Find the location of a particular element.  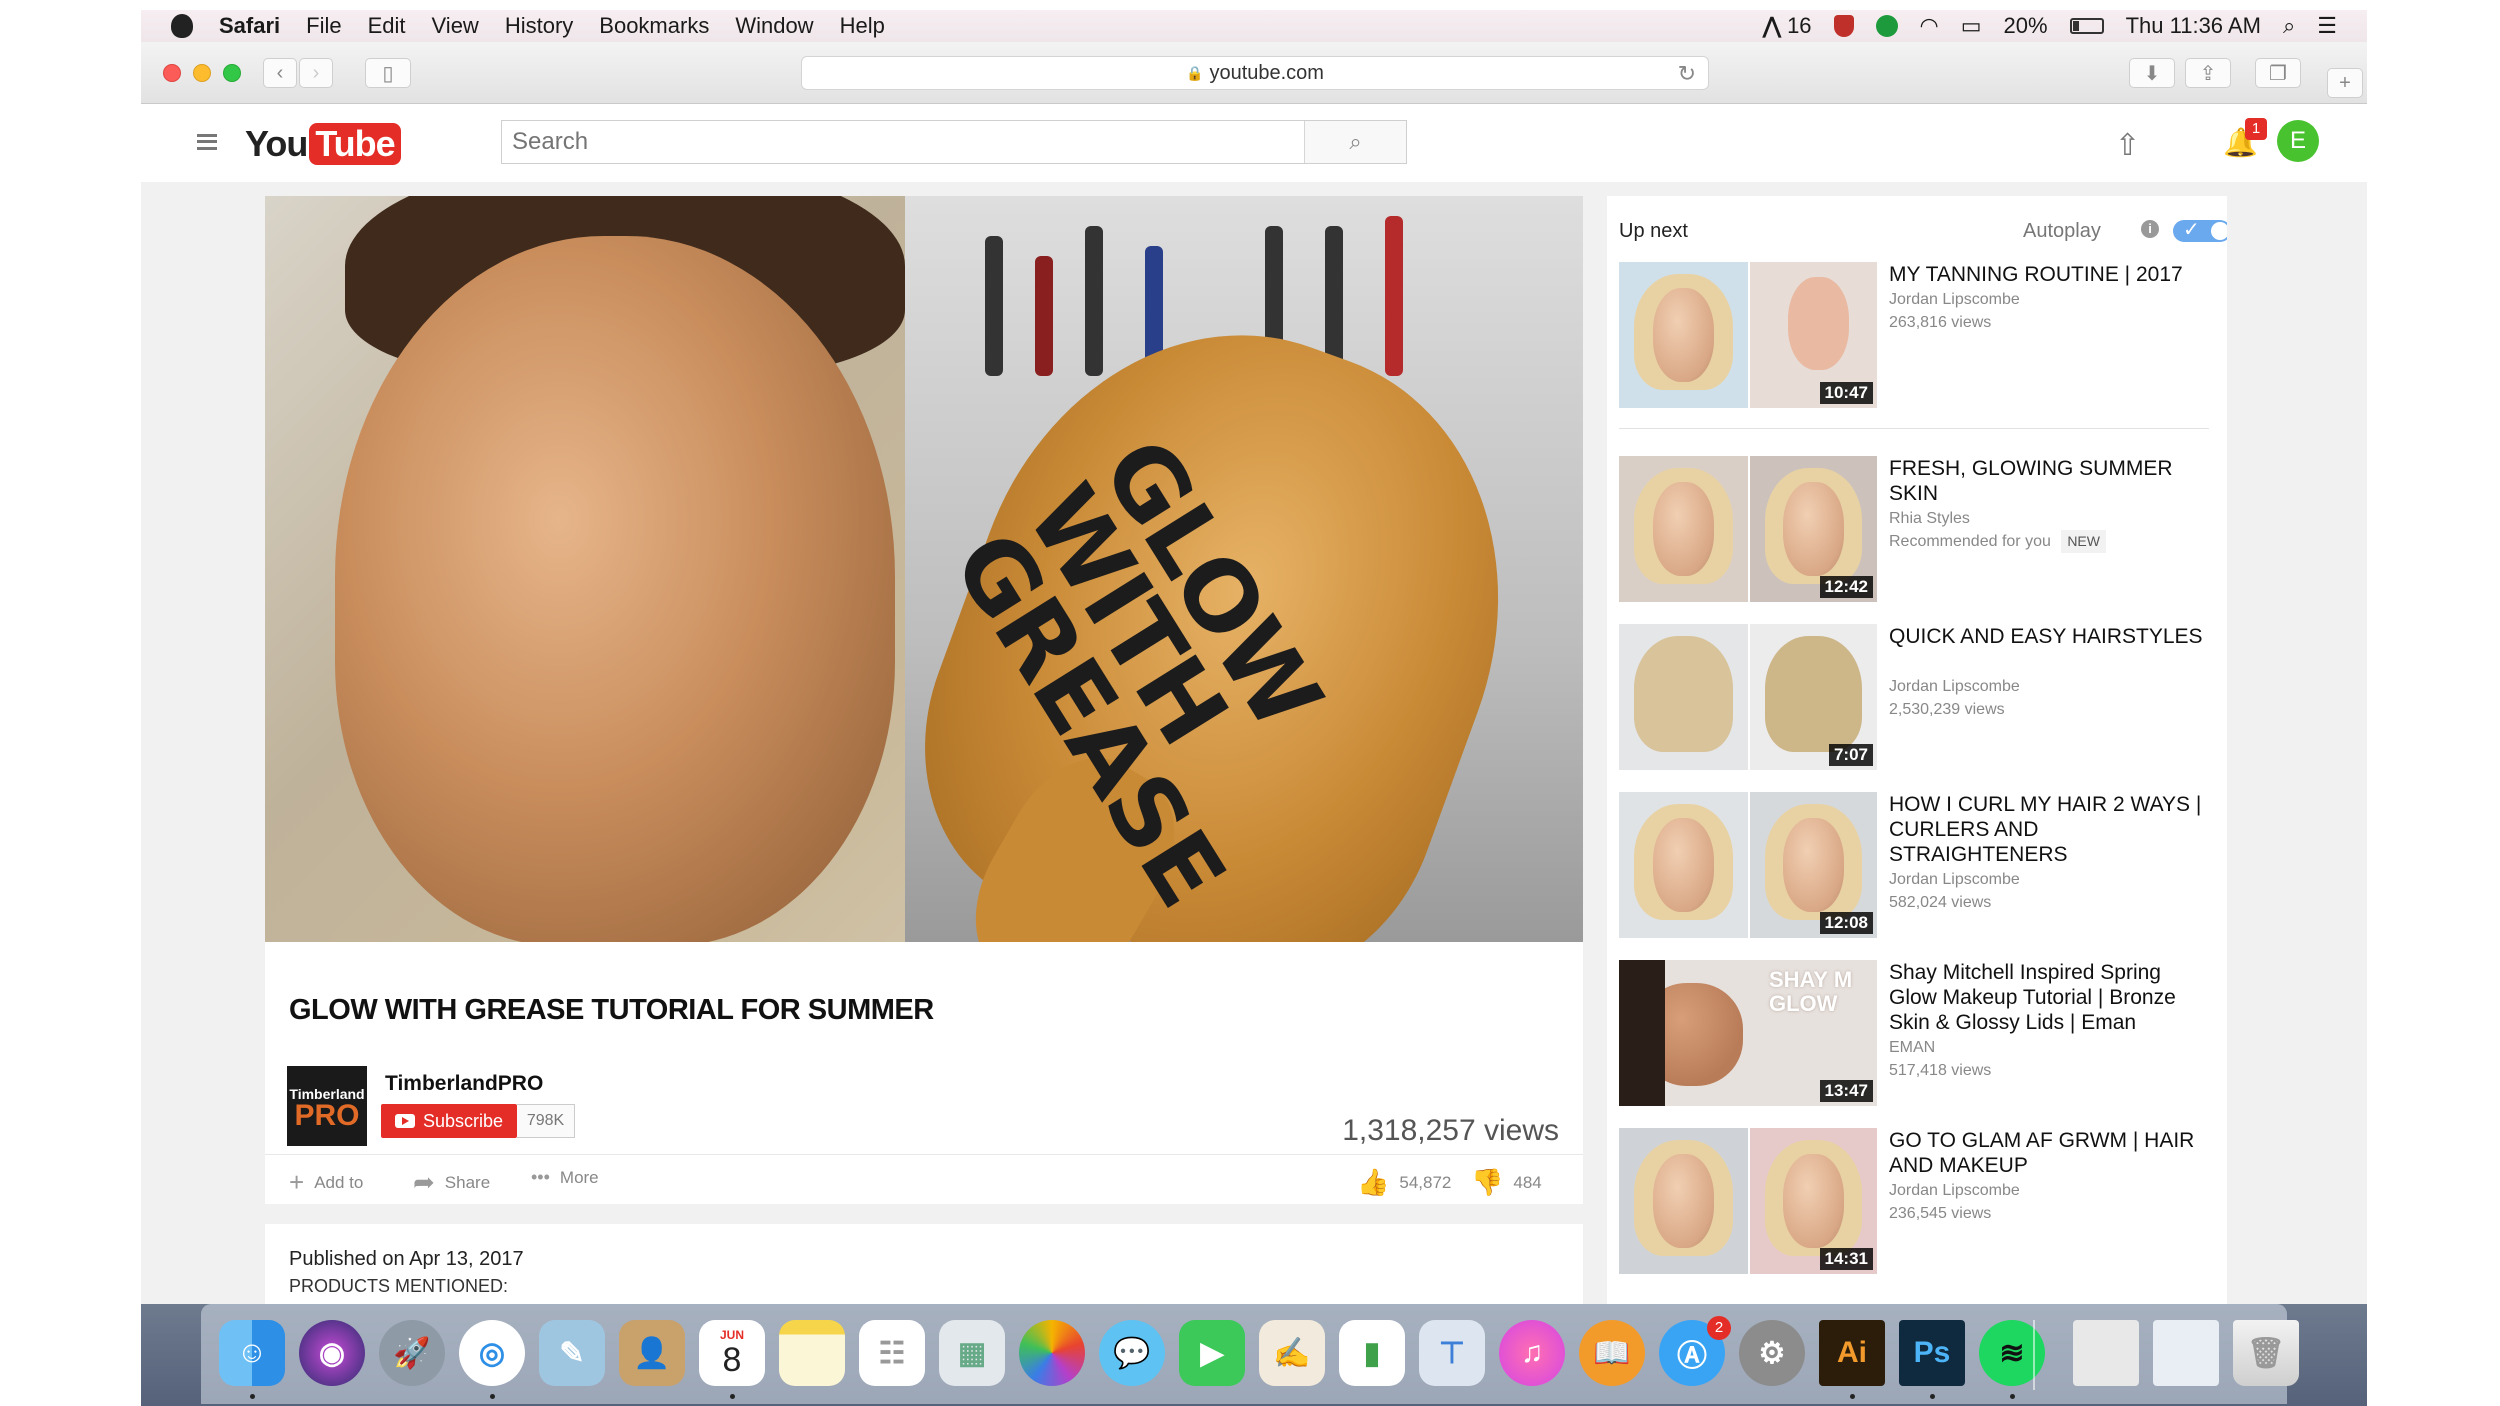

thumbnail-face is located at coordinates (1683, 529).